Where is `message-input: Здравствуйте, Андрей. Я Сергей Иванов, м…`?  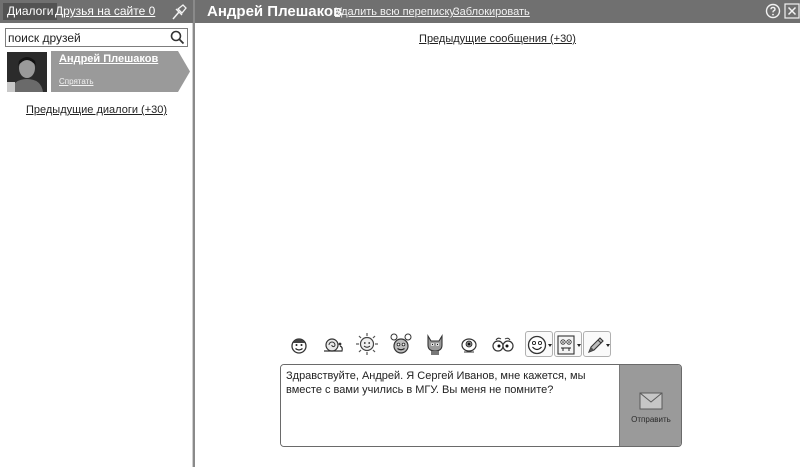 message-input: Здравствуйте, Андрей. Я Сергей Иванов, м… is located at coordinates (450, 405).